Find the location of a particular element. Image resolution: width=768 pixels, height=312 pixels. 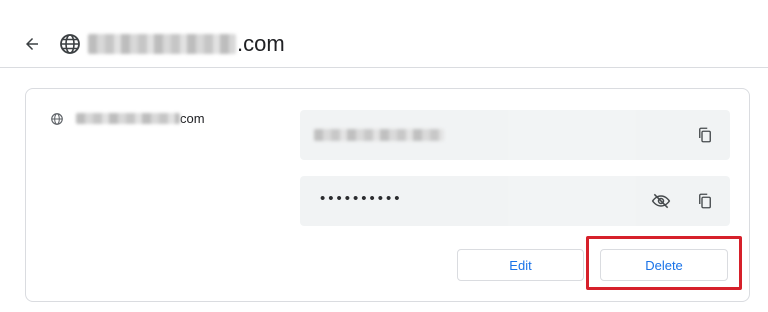

copy-password-button is located at coordinates (705, 201).